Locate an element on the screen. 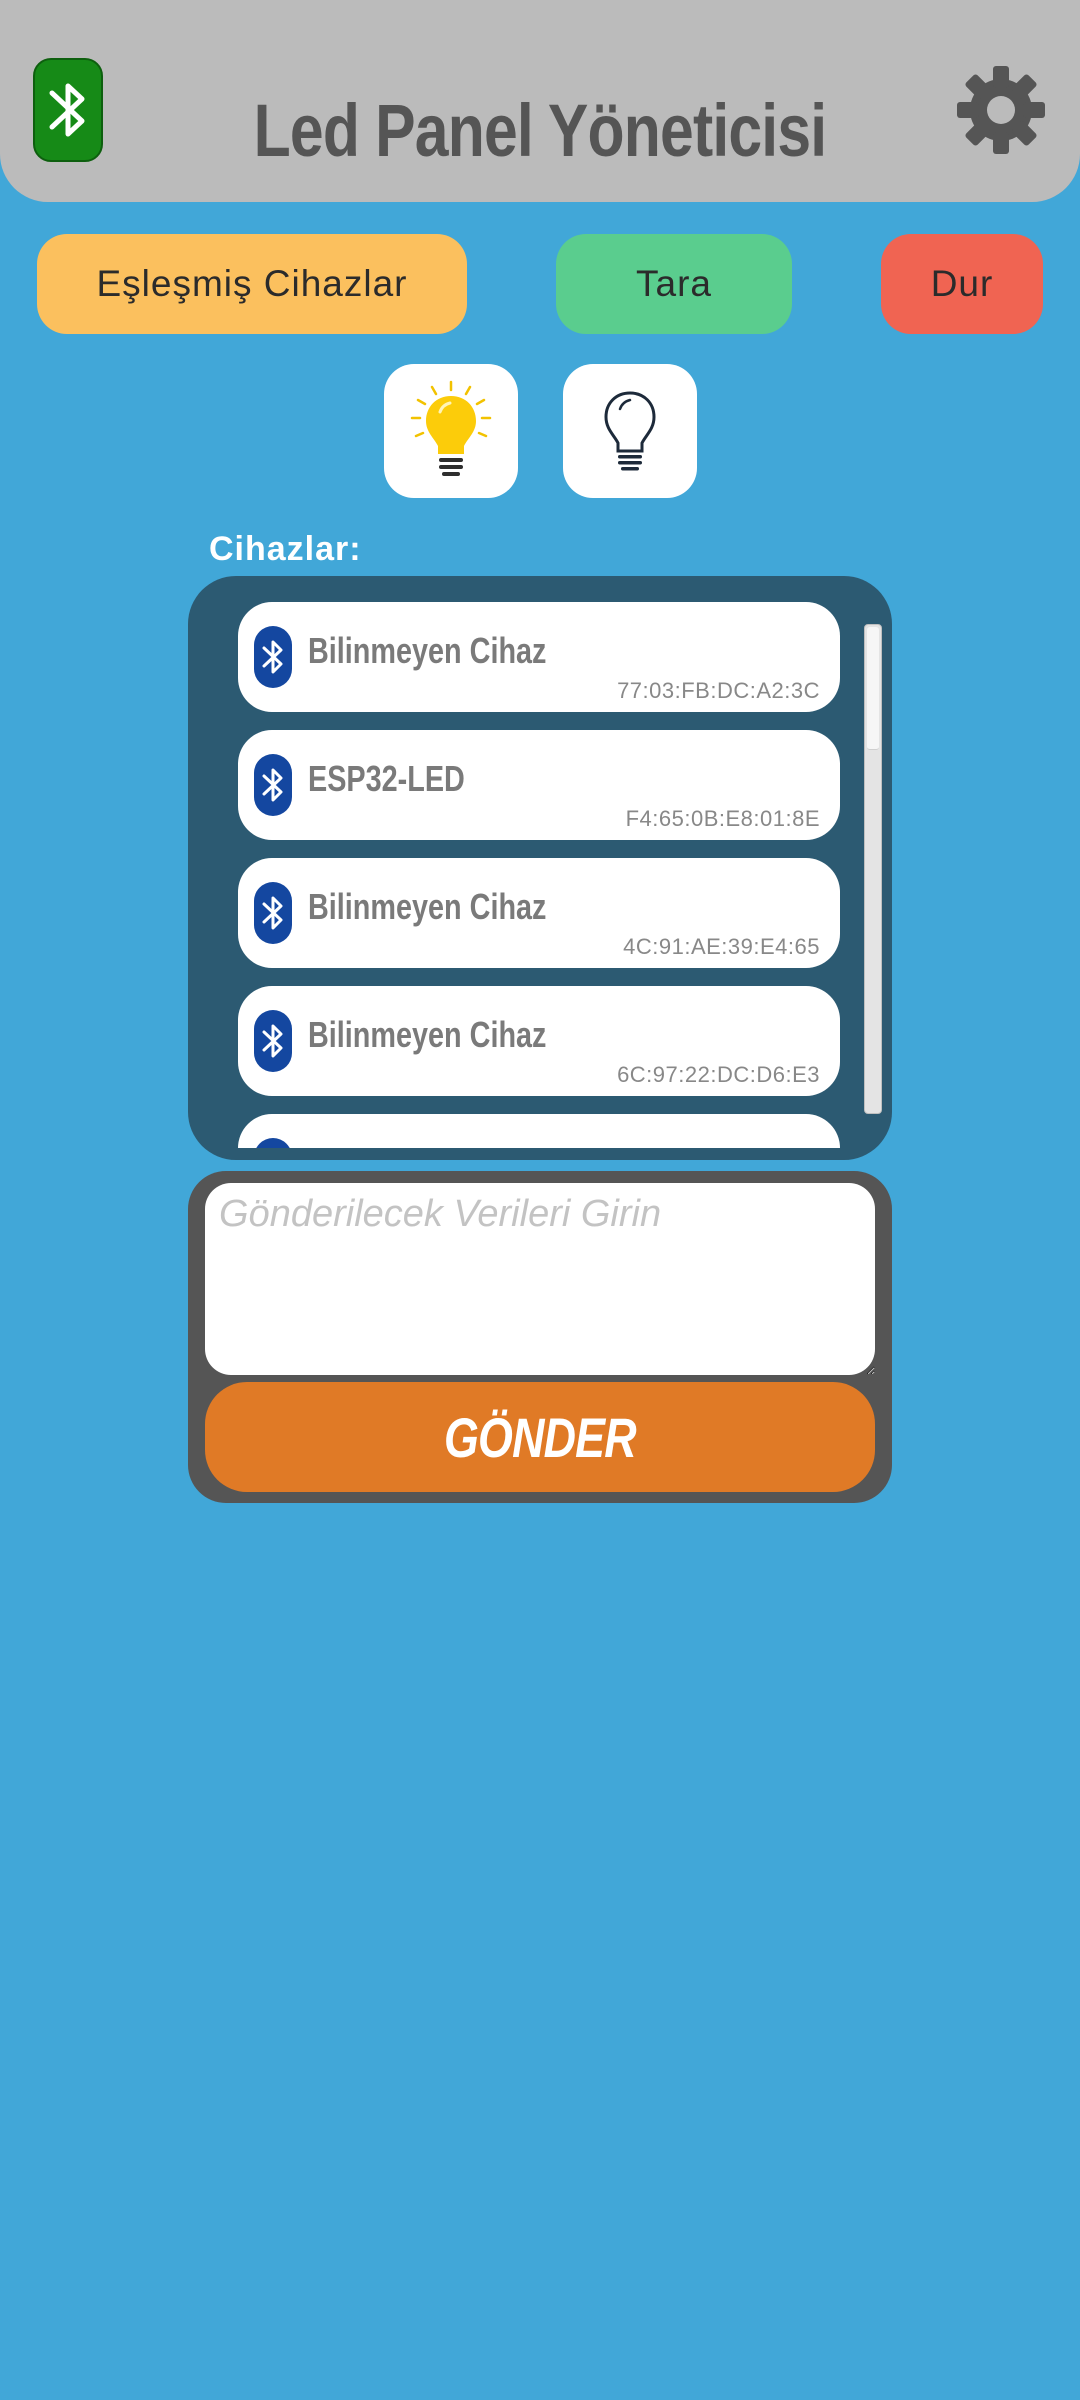 The height and width of the screenshot is (2400, 1080). device-item: Bilinmeyen Cihaz 4C:91:AE:39:E4:65 is located at coordinates (539, 913).